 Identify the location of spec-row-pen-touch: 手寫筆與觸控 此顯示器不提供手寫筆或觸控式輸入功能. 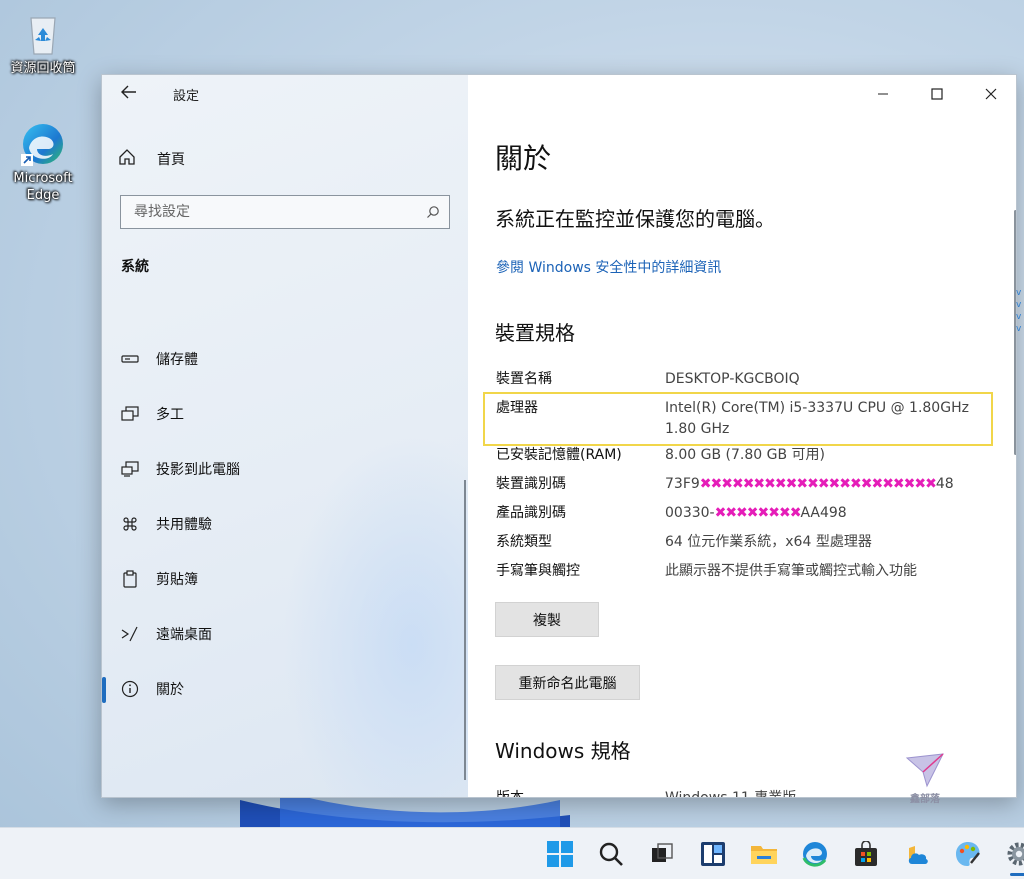
(736, 571).